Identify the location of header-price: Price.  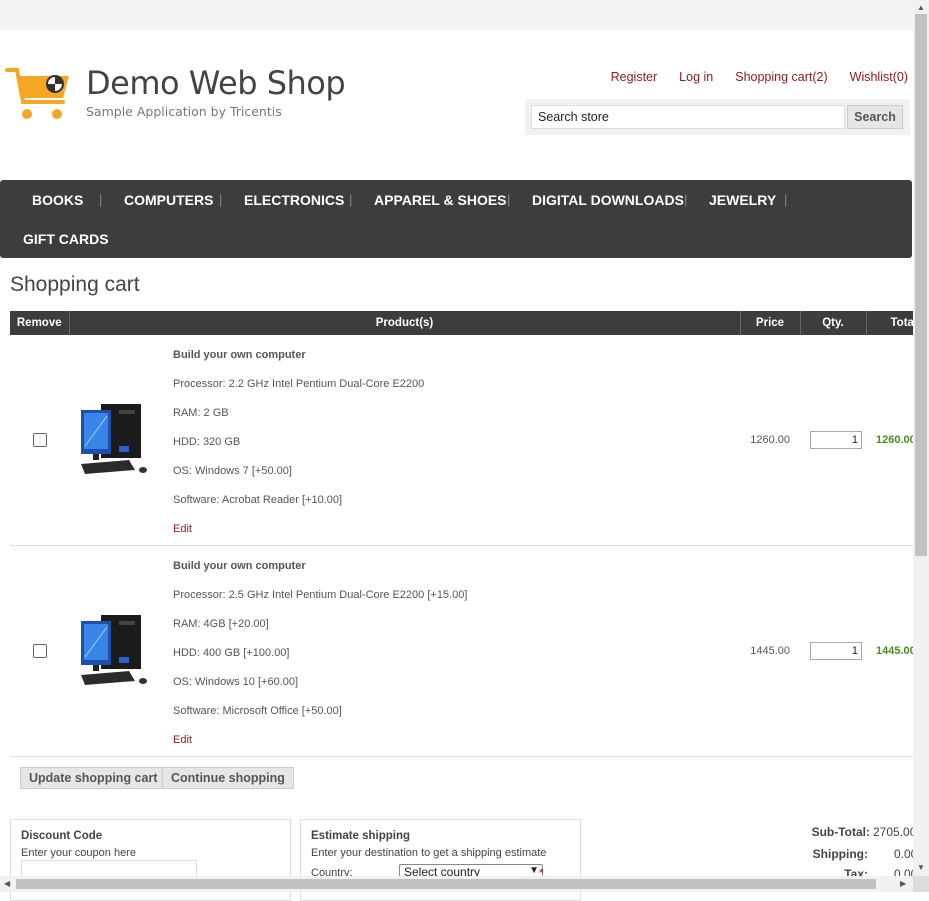
(769, 323).